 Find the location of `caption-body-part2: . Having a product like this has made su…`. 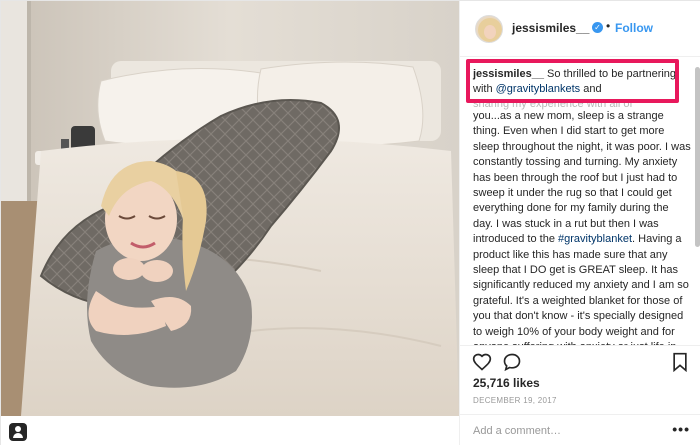

caption-body-part2: . Having a product like this has made su… is located at coordinates (581, 289).